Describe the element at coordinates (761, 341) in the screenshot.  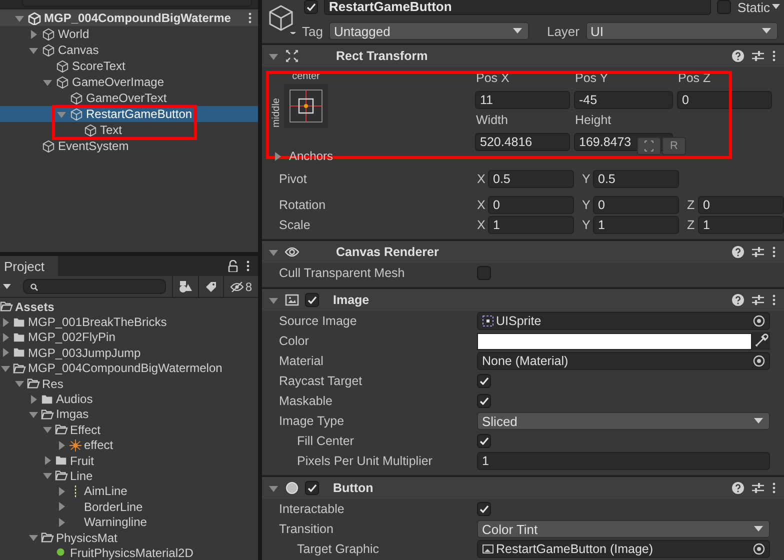
I see `eyedropper-icon` at that location.